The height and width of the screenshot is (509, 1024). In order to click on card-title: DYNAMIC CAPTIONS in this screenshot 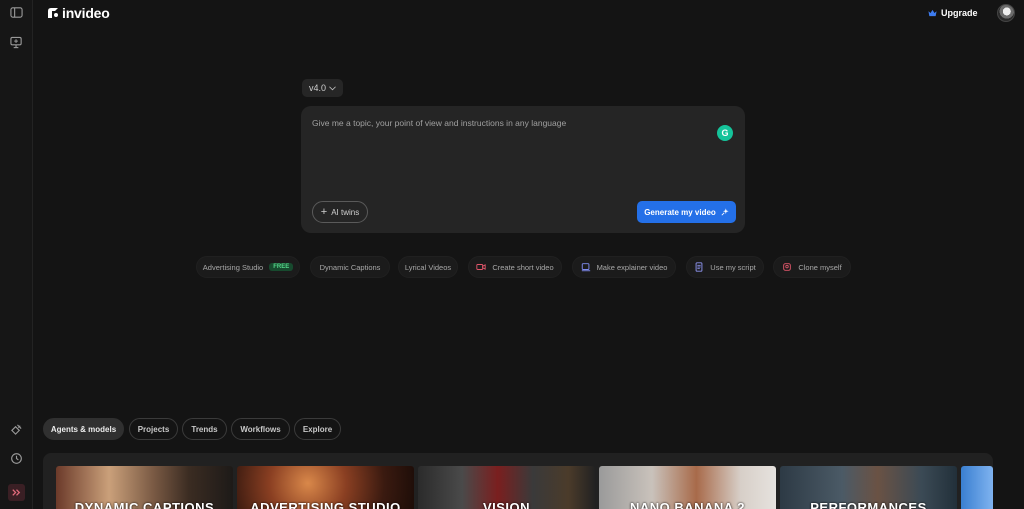, I will do `click(144, 504)`.